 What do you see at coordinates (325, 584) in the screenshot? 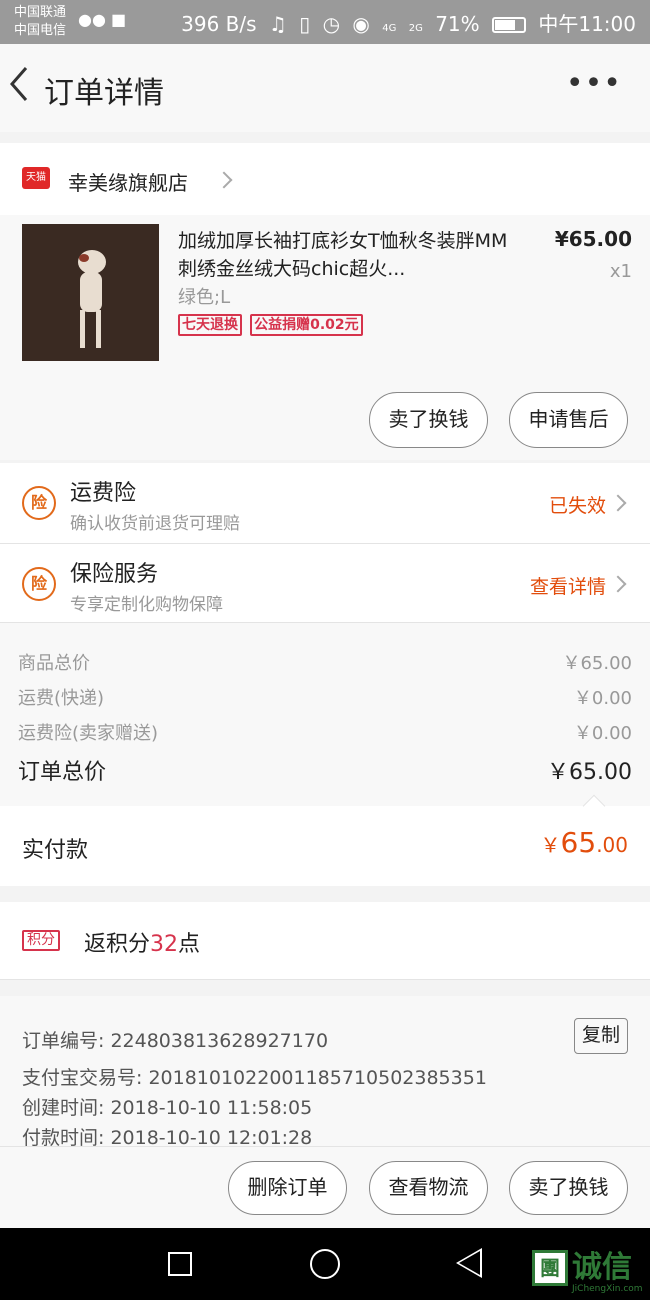
I see `insurance-service-row: 险 保险服务 专享定制化购物保障 查看详情` at bounding box center [325, 584].